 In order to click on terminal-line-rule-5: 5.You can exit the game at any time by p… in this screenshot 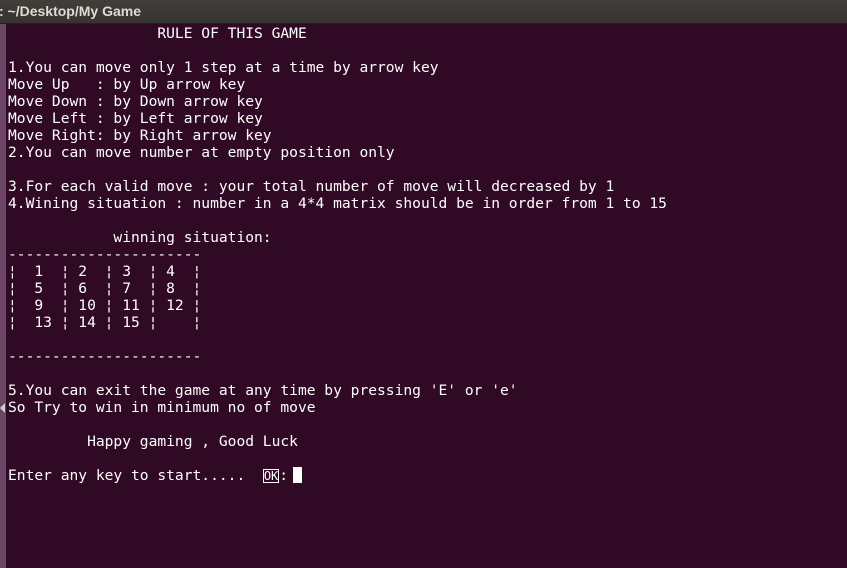, I will do `click(263, 390)`.